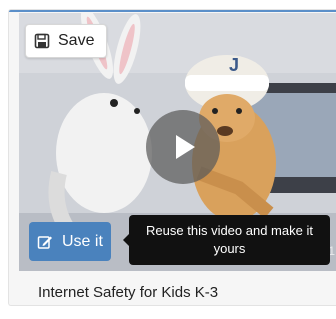 Image resolution: width=336 pixels, height=319 pixels. I want to click on save-button-label: Save, so click(76, 40).